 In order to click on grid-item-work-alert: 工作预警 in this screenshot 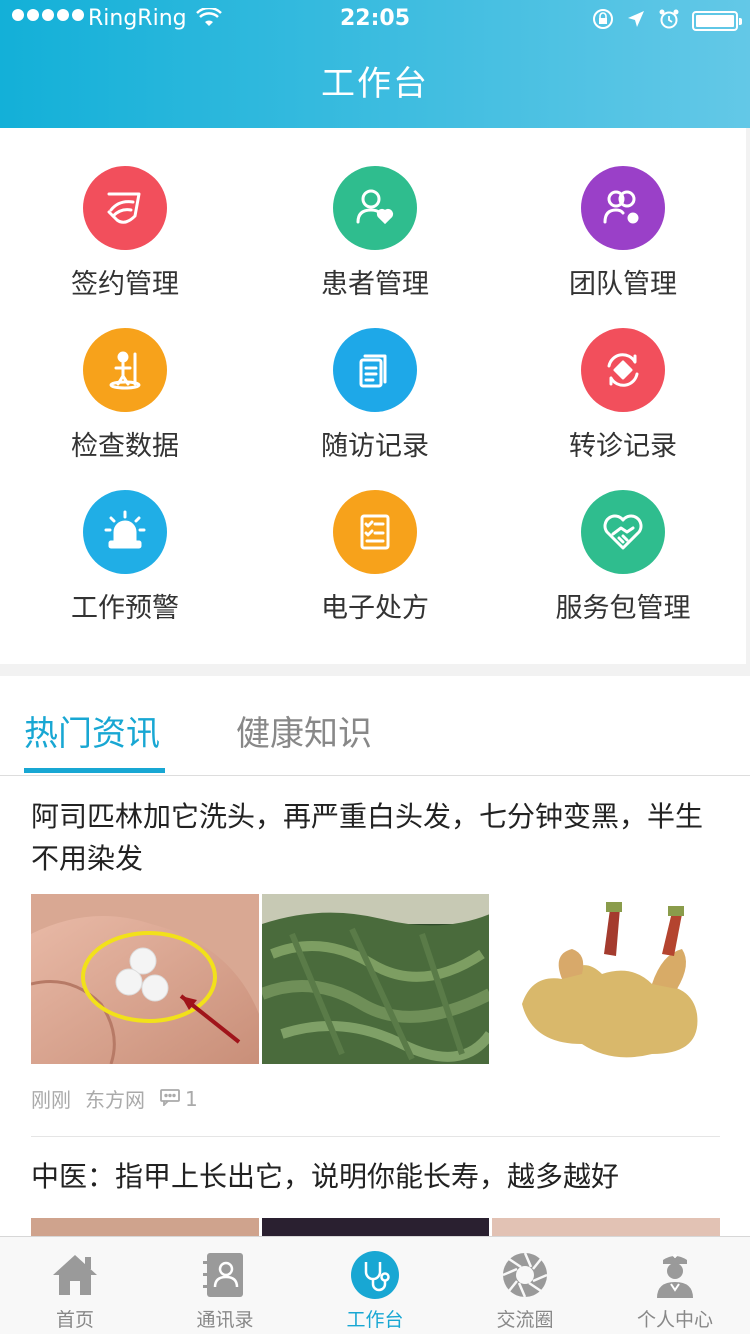, I will do `click(125, 571)`.